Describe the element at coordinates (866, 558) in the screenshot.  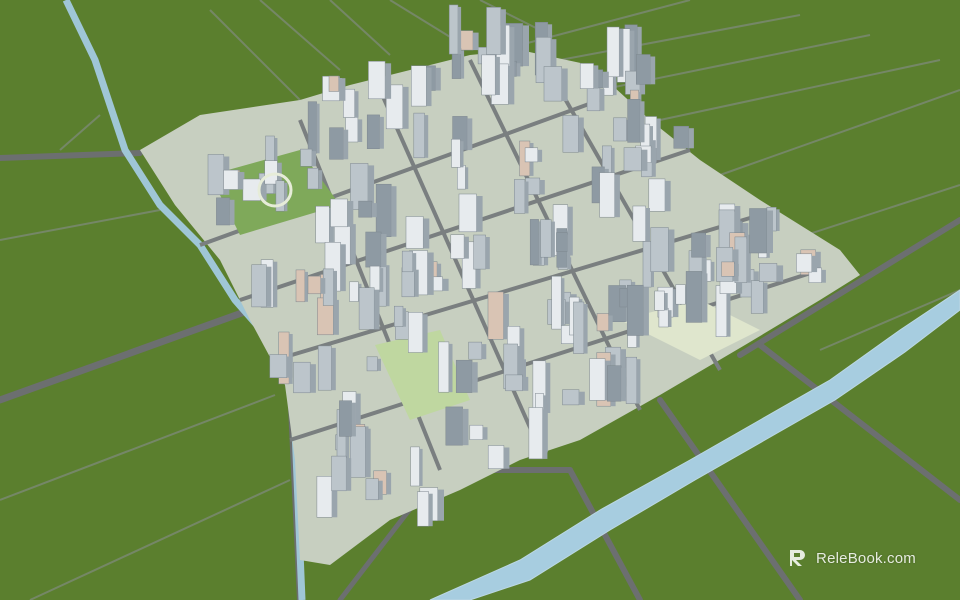
I see `watermark-brand: ReleBook.com` at that location.